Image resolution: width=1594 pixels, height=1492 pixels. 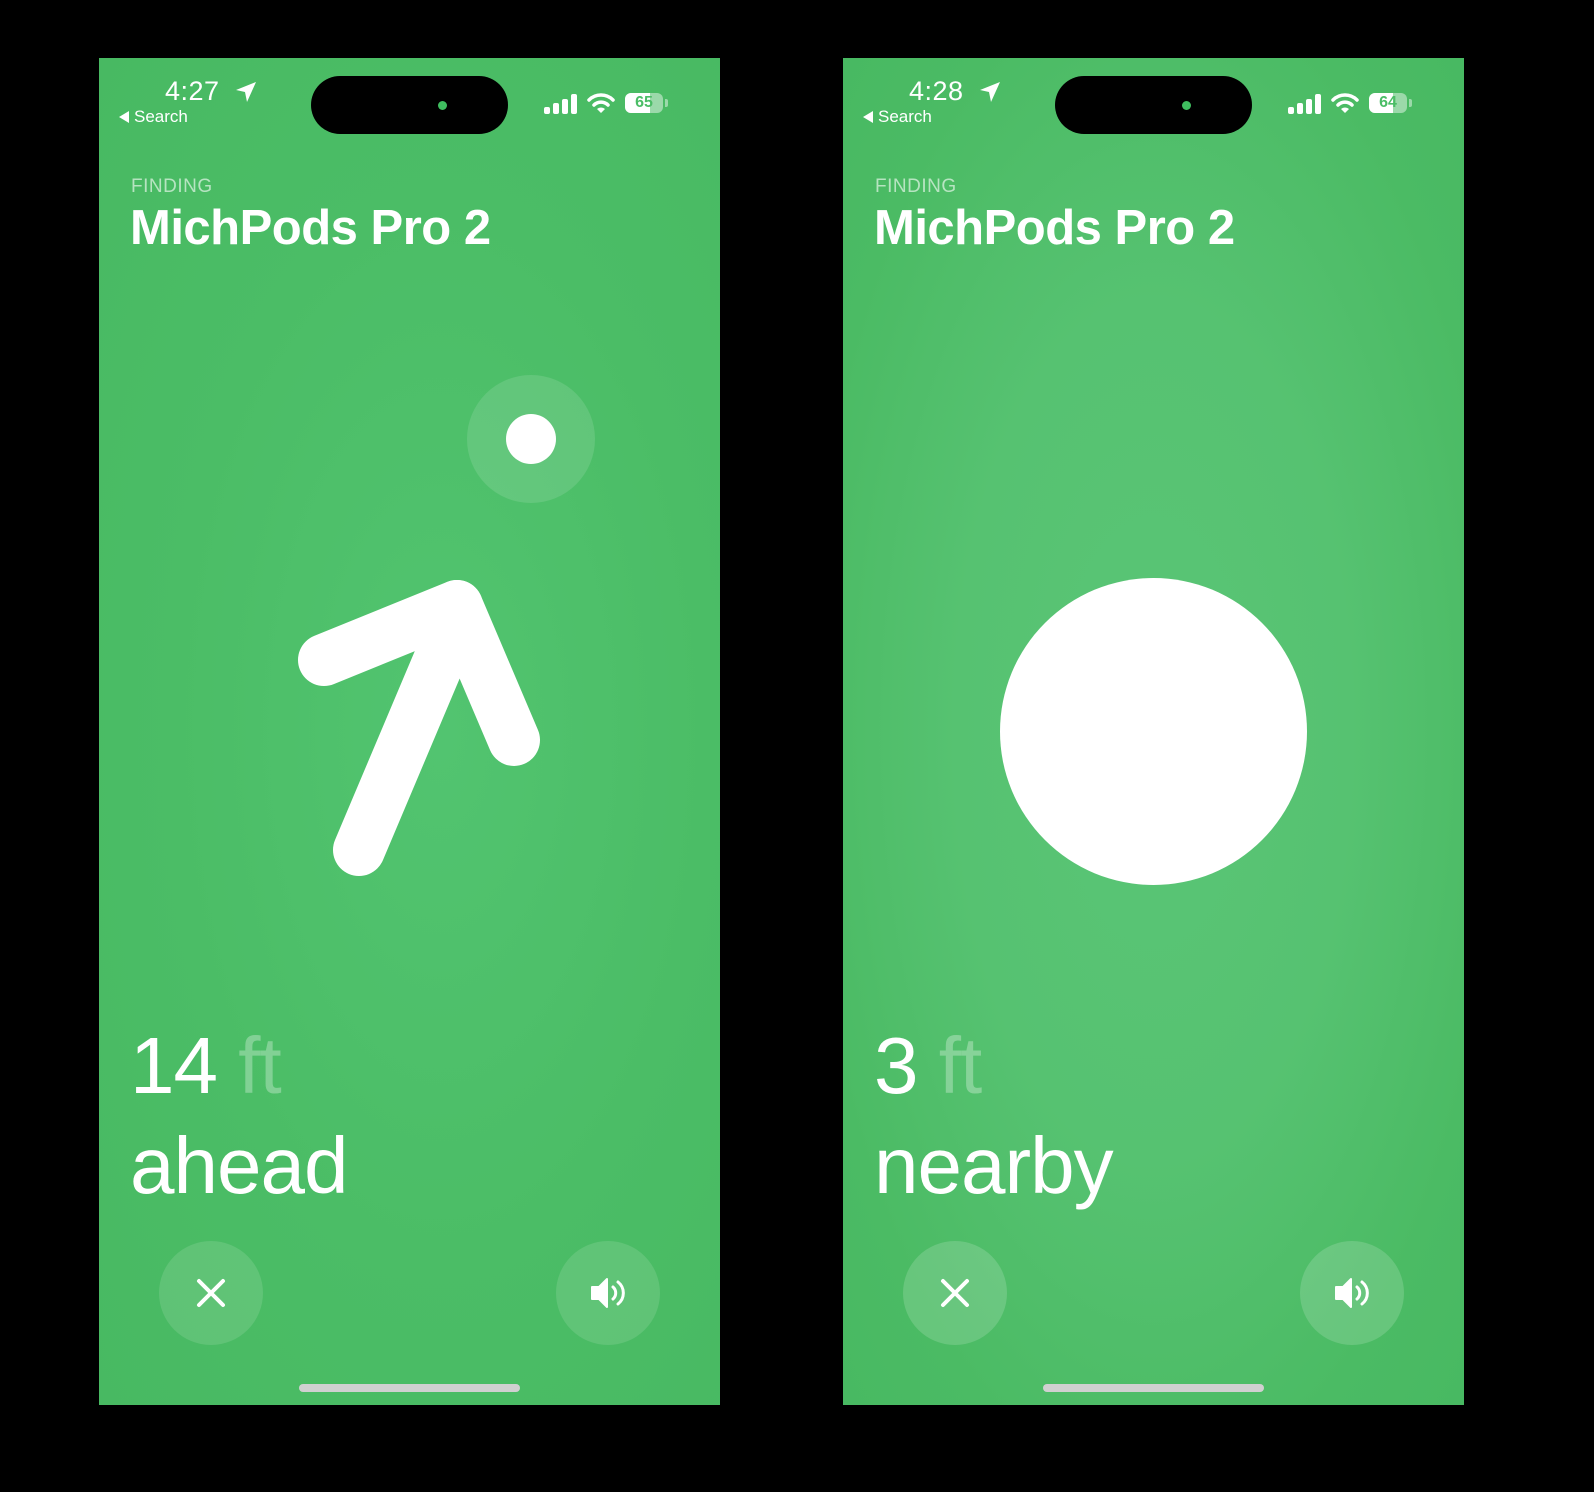 I want to click on distance-readout: 14 ft, so click(x=206, y=1066).